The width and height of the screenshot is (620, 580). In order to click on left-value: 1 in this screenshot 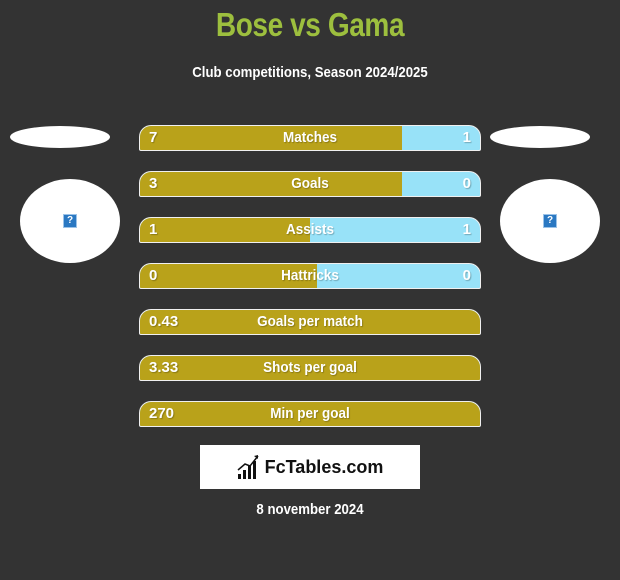, I will do `click(153, 229)`.